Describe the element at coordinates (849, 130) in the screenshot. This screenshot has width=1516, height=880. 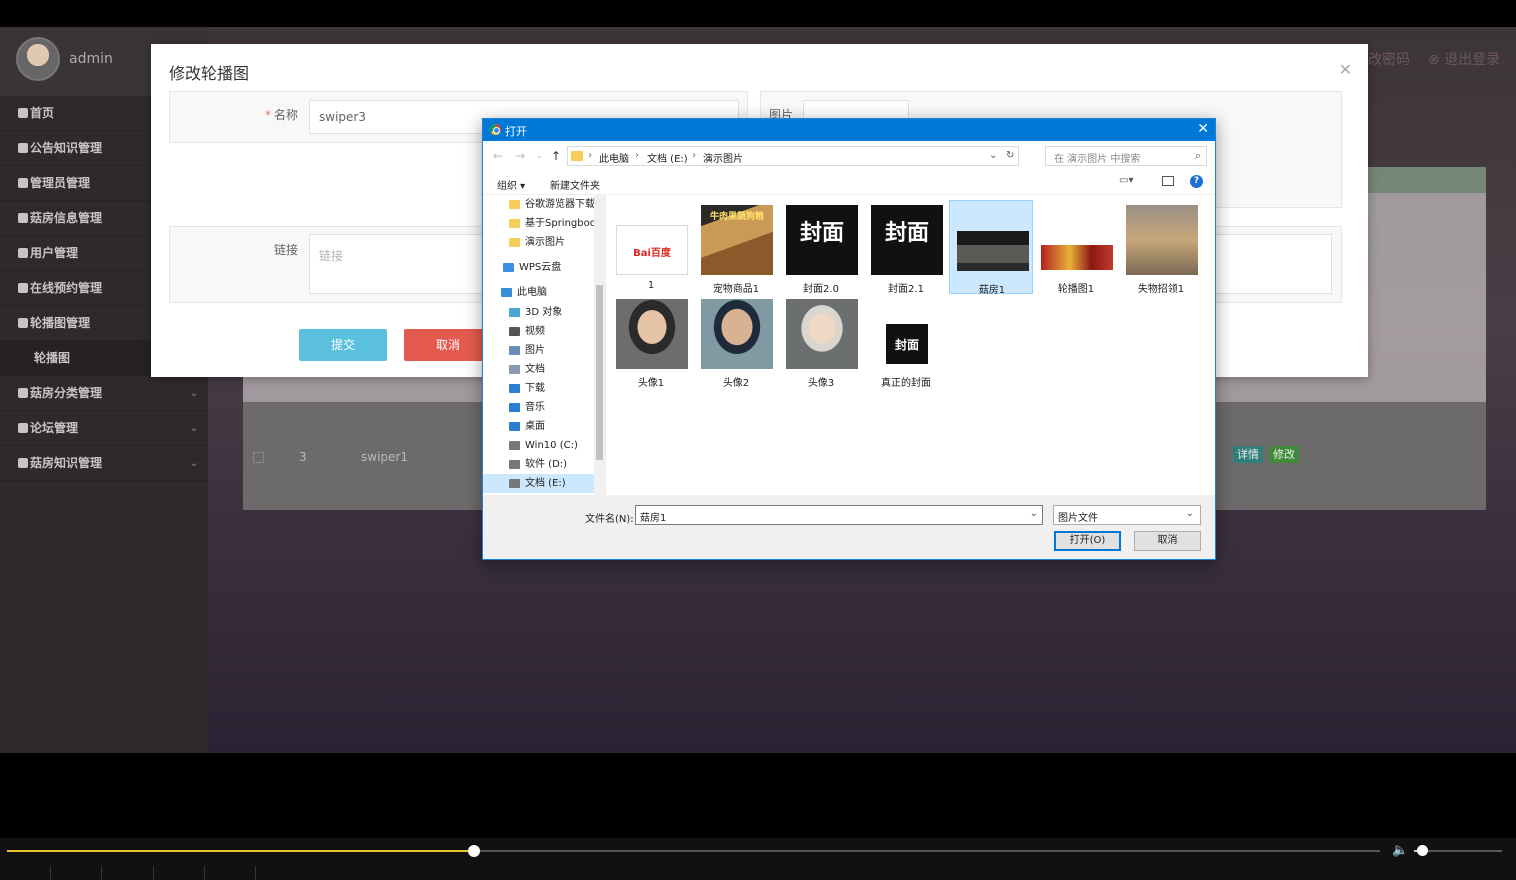
I see `dialog-titlebar: 打开 ✕` at that location.